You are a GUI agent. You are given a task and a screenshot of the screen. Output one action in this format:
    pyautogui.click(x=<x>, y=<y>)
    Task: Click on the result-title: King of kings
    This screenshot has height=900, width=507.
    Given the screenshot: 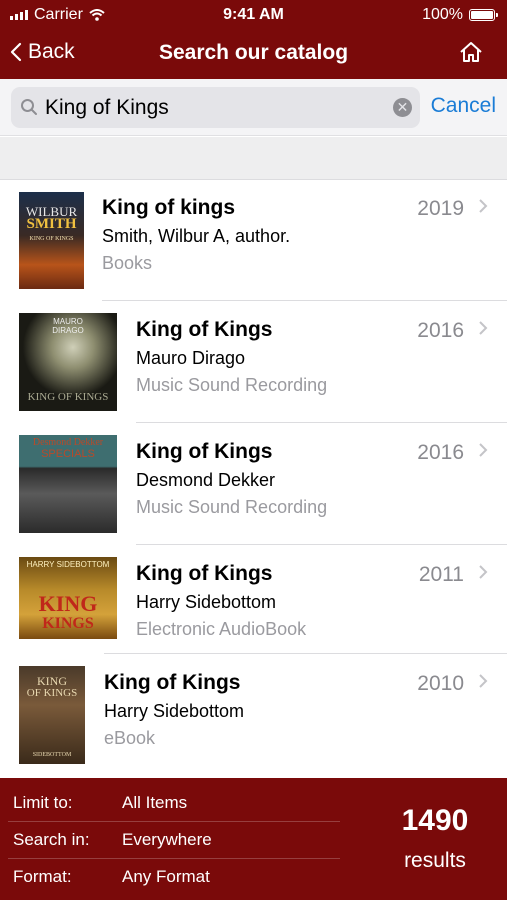 What is the action you would take?
    pyautogui.click(x=168, y=207)
    